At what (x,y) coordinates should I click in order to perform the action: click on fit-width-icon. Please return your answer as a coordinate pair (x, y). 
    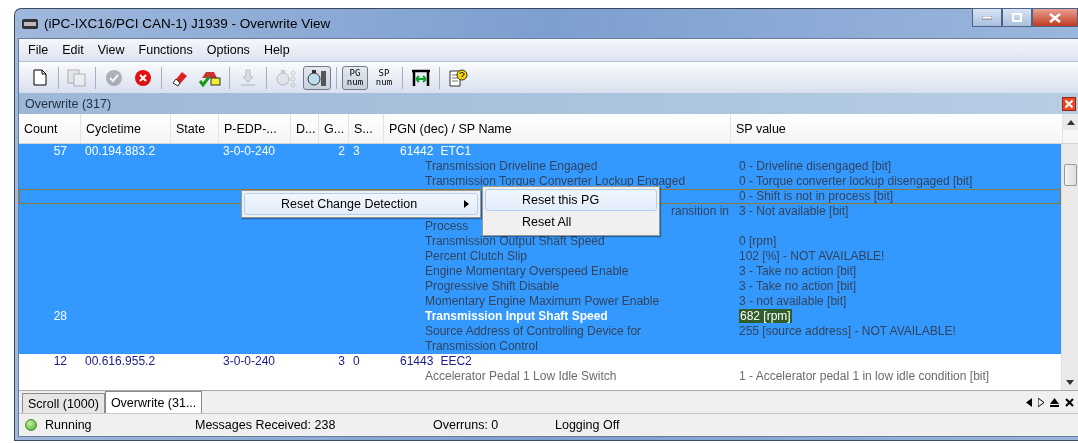
    Looking at the image, I should click on (421, 77).